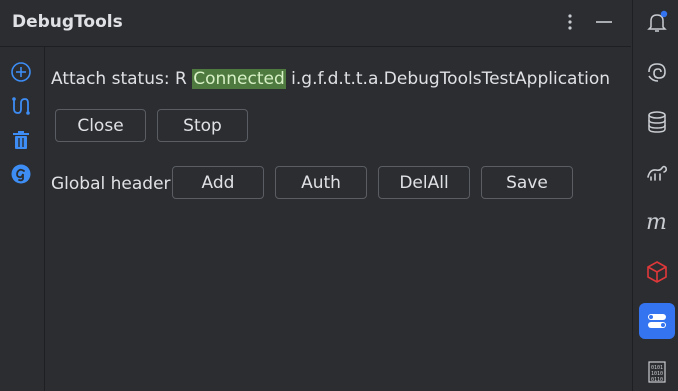 The height and width of the screenshot is (391, 678). Describe the element at coordinates (119, 79) in the screenshot. I see `attach-status-label: Attach status: R` at that location.